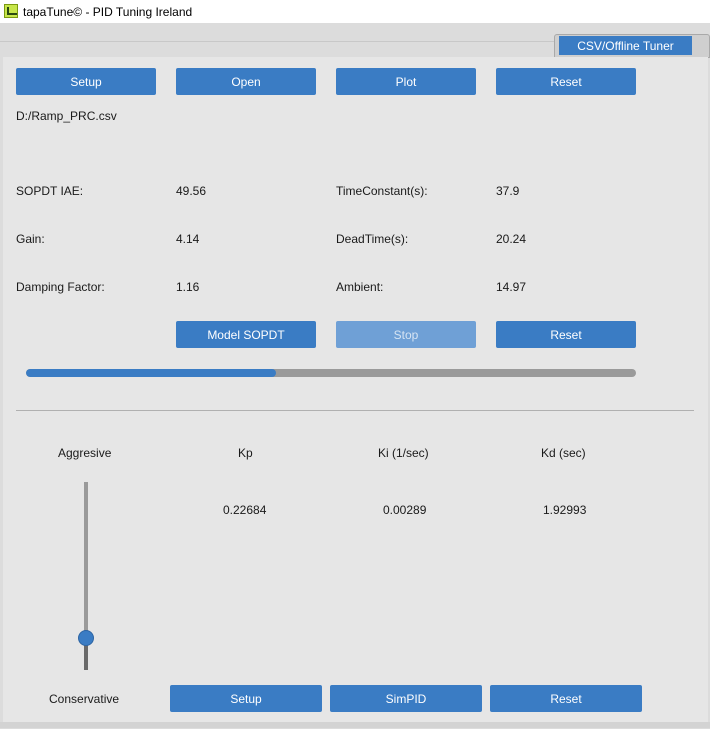 Image resolution: width=710 pixels, height=729 pixels. I want to click on timeconstant-value: 37.9, so click(508, 191).